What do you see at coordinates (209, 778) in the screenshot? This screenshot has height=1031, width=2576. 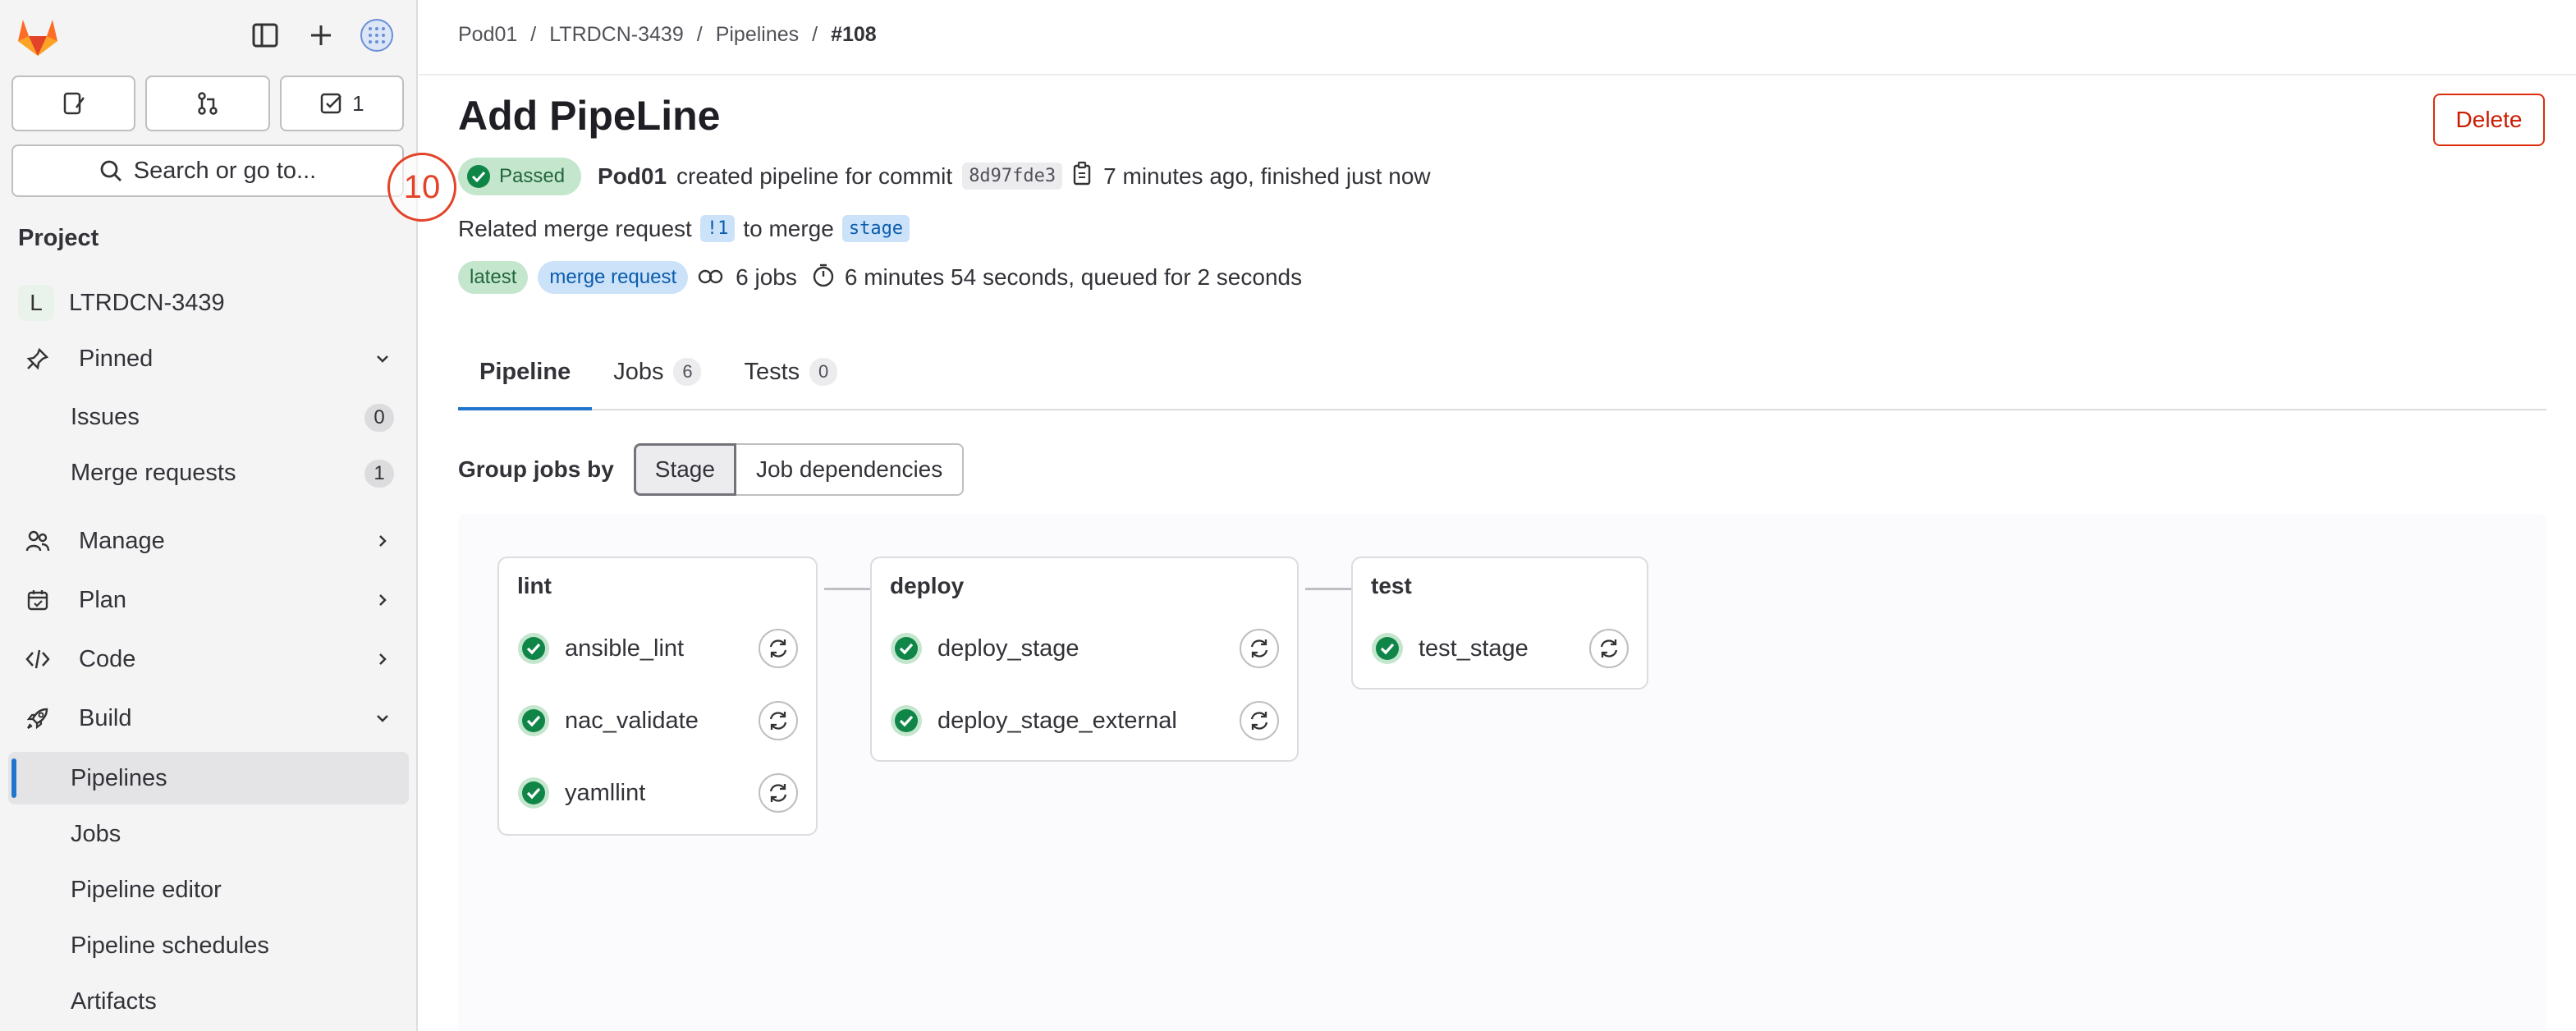 I see `sidebar-item-pipelines: Pipelines` at bounding box center [209, 778].